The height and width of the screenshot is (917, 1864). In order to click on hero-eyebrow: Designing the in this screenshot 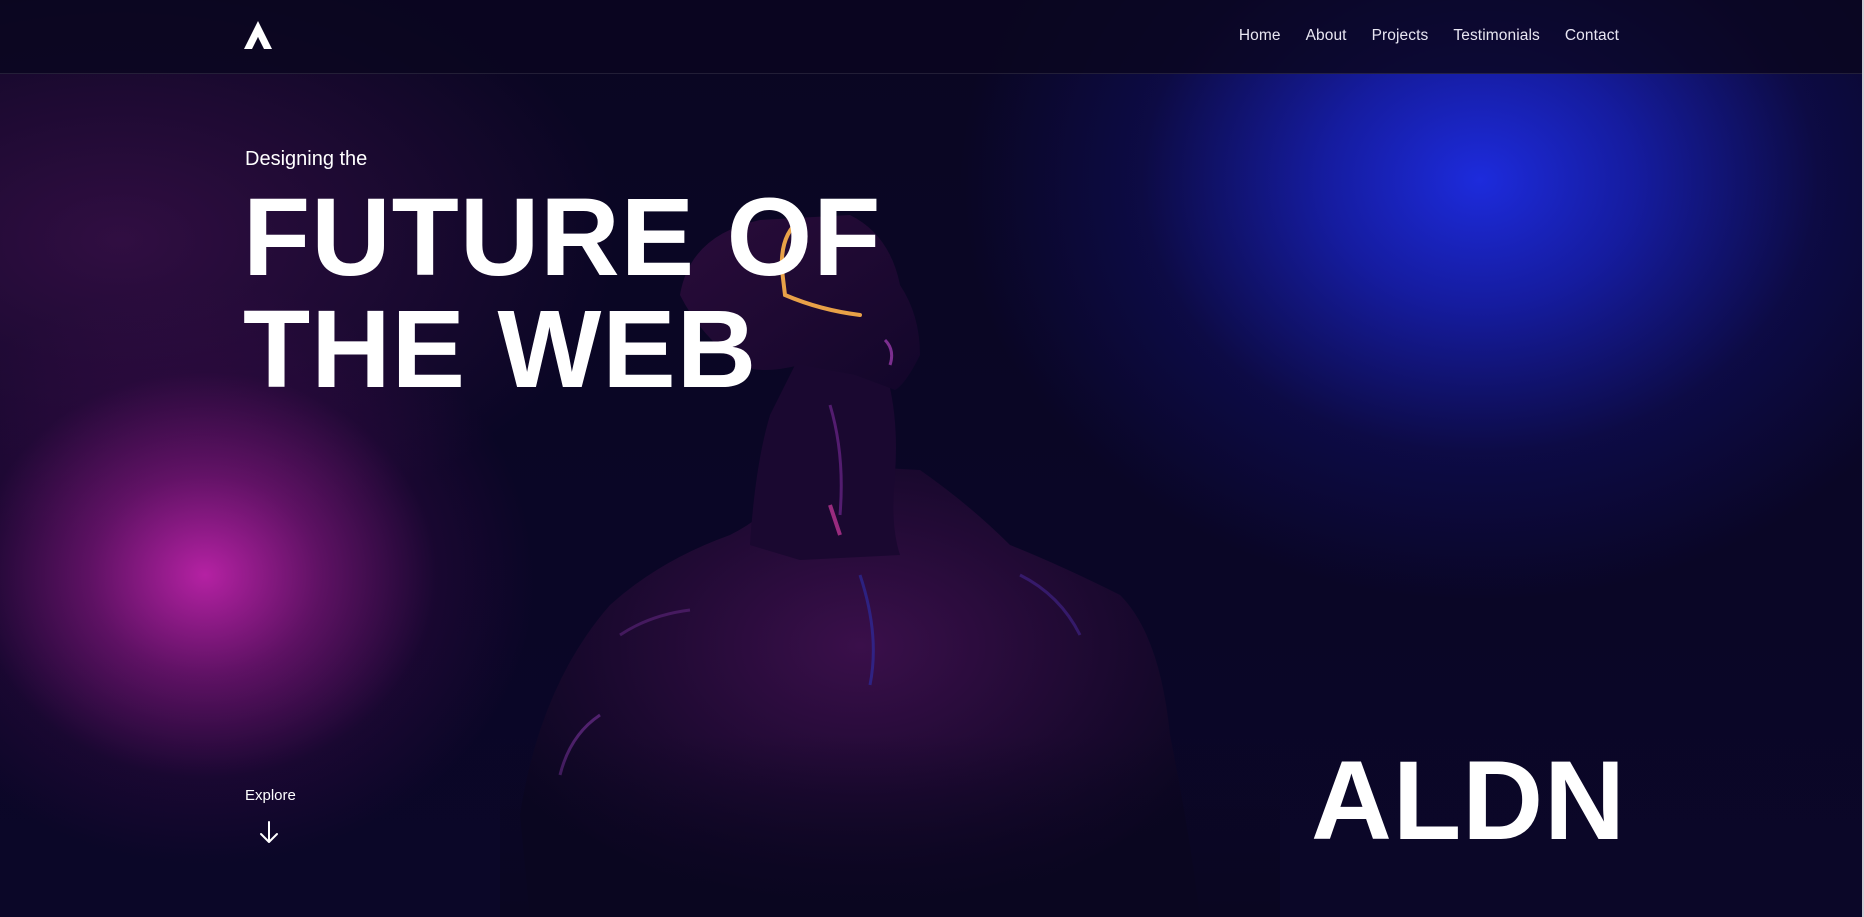, I will do `click(306, 159)`.